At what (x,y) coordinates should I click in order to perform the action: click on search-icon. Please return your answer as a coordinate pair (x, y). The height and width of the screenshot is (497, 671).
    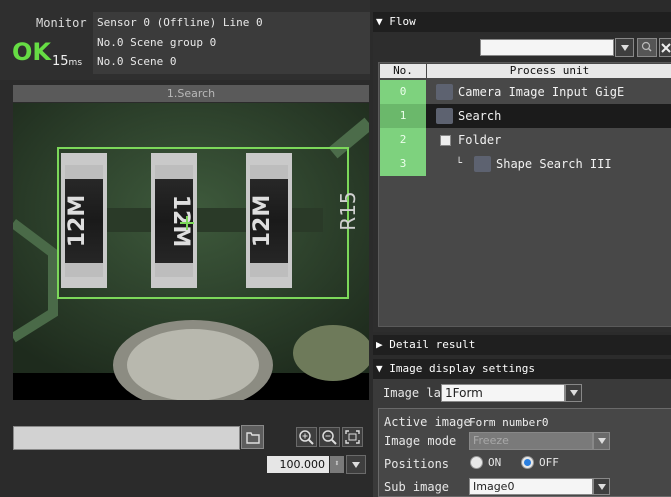
    Looking at the image, I should click on (646, 46).